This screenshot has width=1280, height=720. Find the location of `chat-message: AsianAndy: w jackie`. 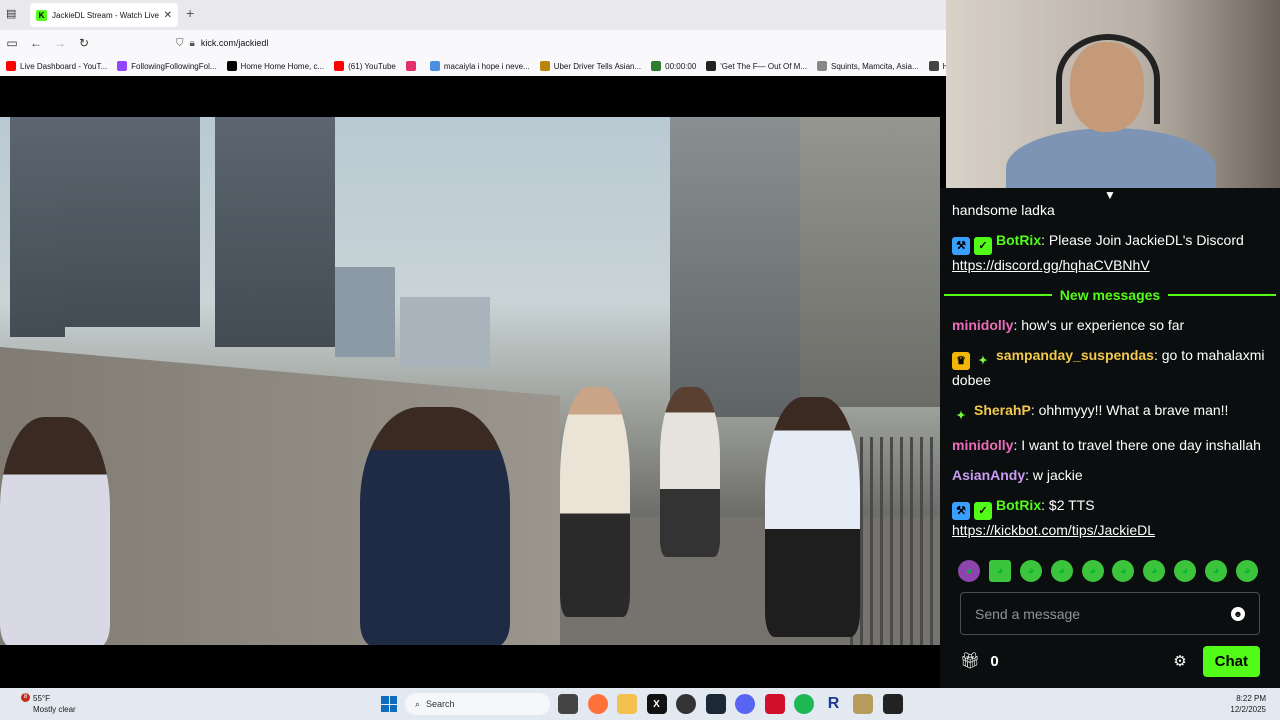

chat-message: AsianAndy: w jackie is located at coordinates (1110, 475).